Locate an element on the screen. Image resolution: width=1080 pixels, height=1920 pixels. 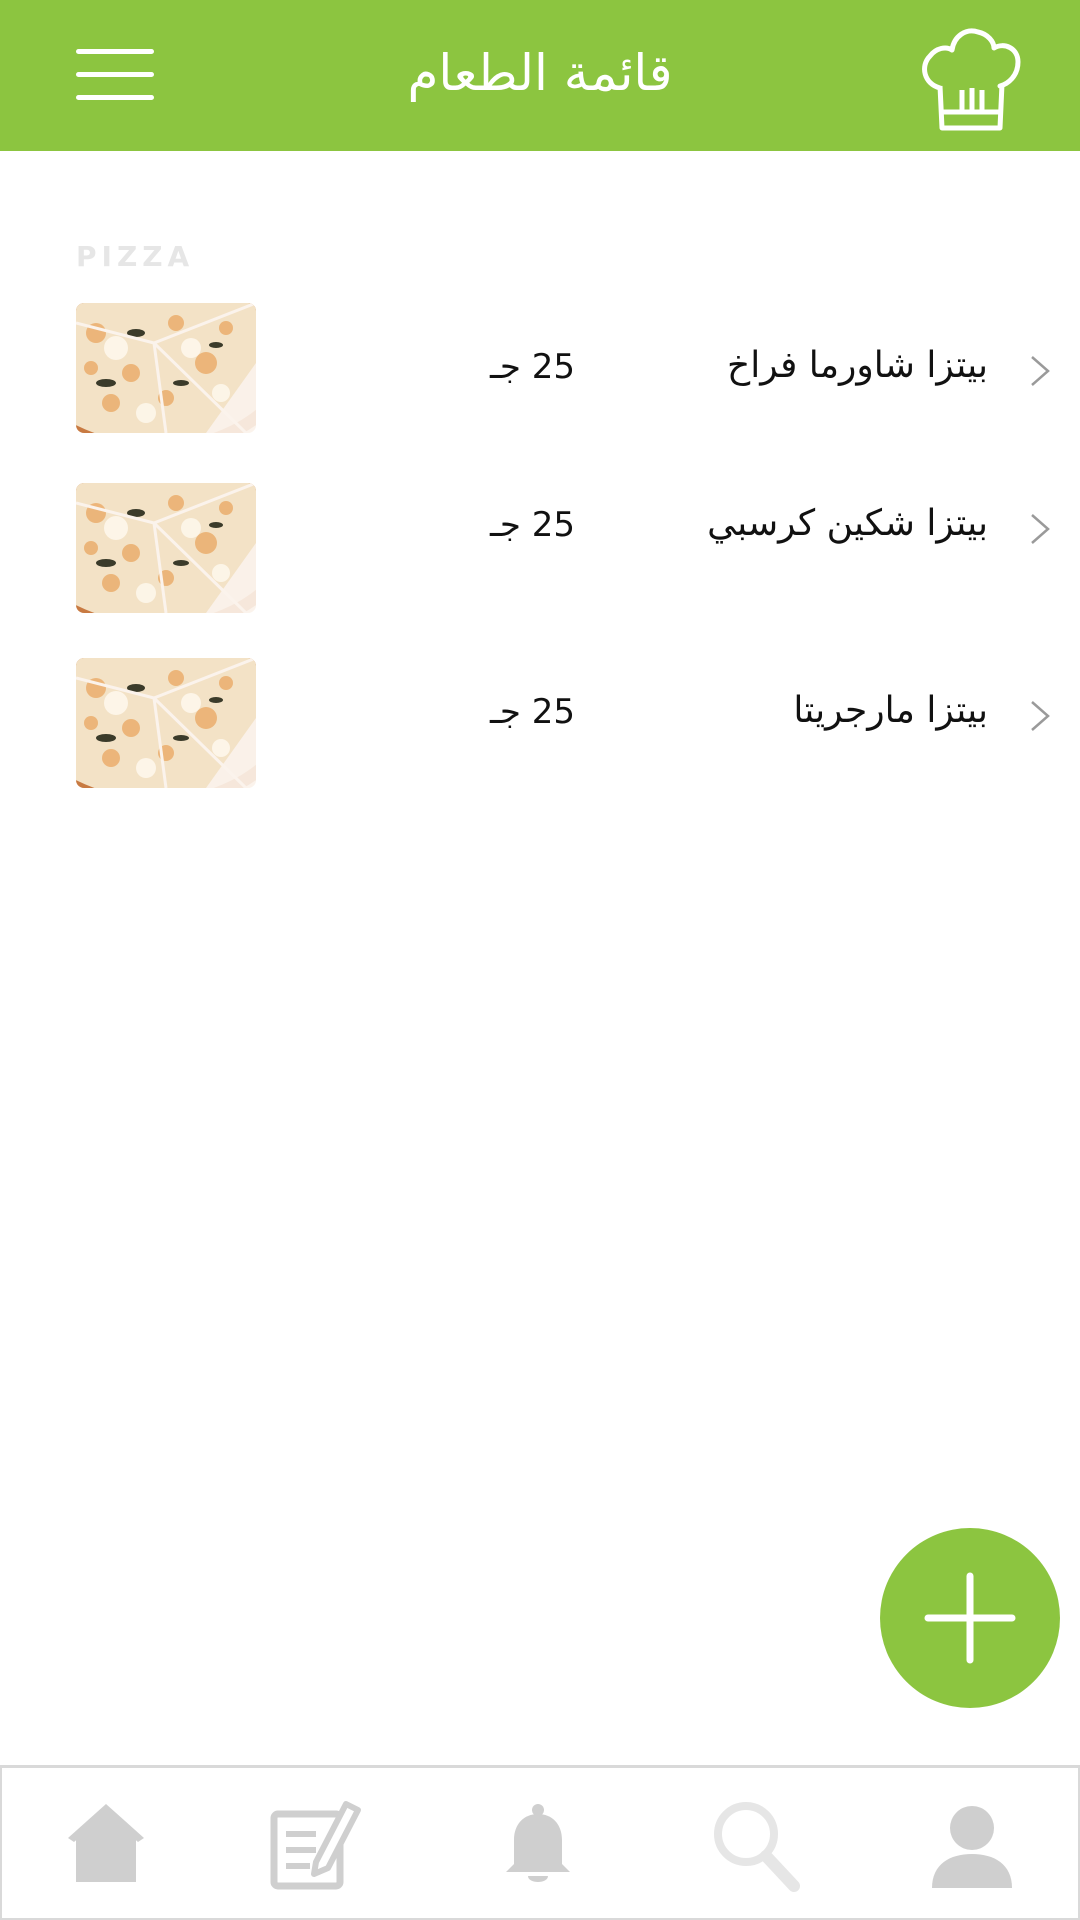
home-icon is located at coordinates (106, 1846).